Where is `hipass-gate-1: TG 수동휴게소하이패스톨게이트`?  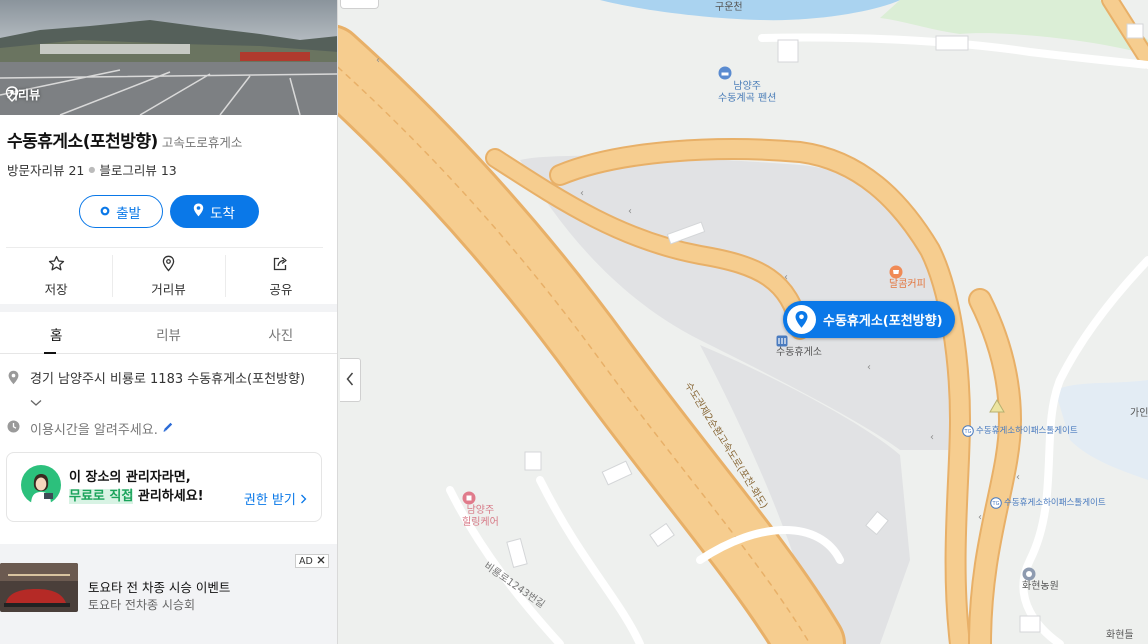
hipass-gate-1: TG 수동휴게소하이패스톨게이트 is located at coordinates (1020, 431).